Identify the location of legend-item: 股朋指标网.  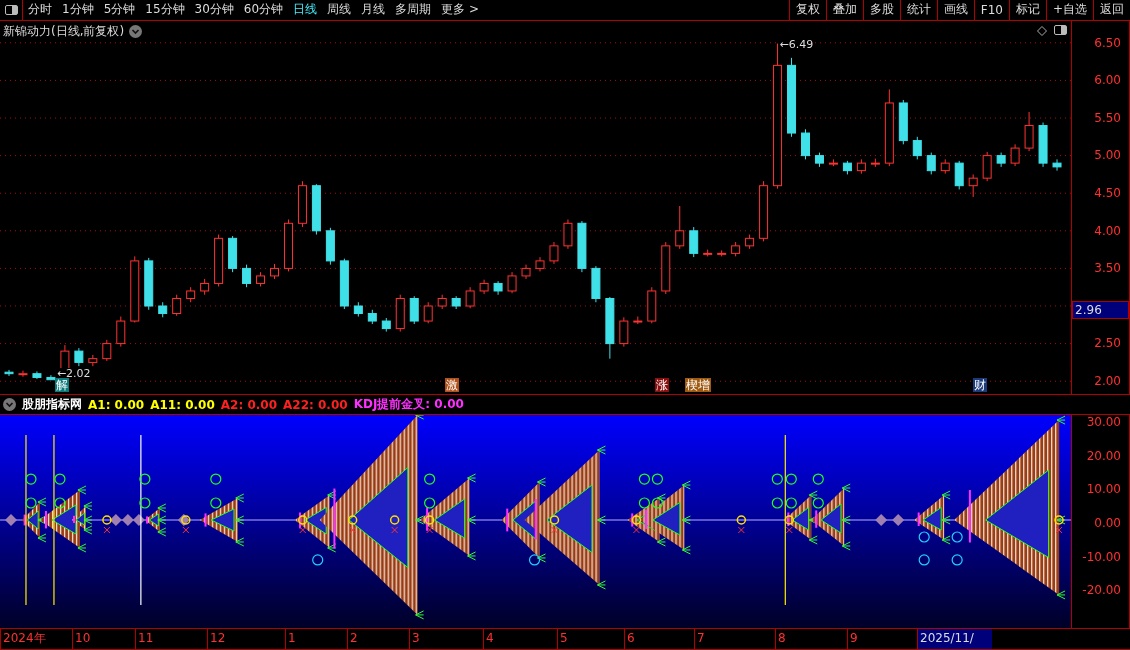
(52, 405).